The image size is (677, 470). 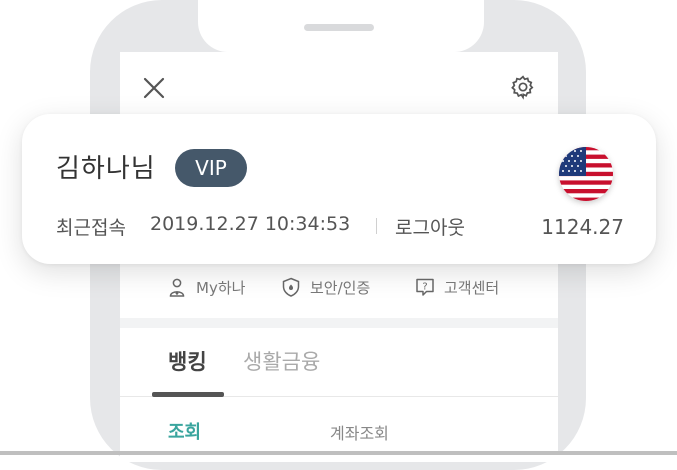 I want to click on quick-link-security: 보안/인증, so click(x=325, y=287).